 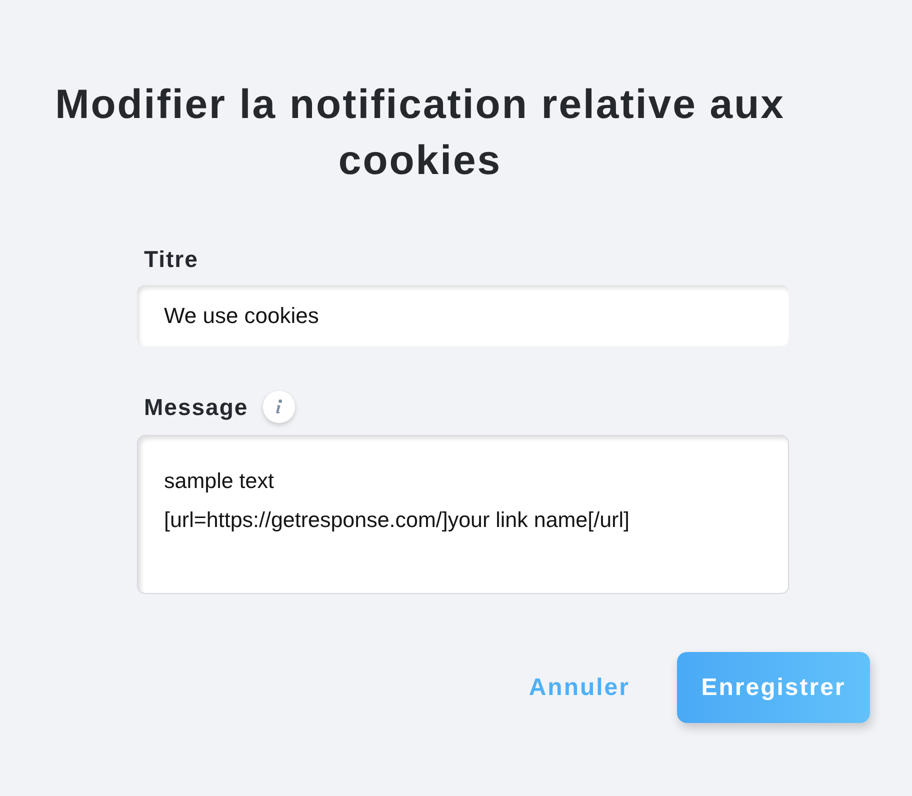 What do you see at coordinates (279, 407) in the screenshot?
I see `info-icon` at bounding box center [279, 407].